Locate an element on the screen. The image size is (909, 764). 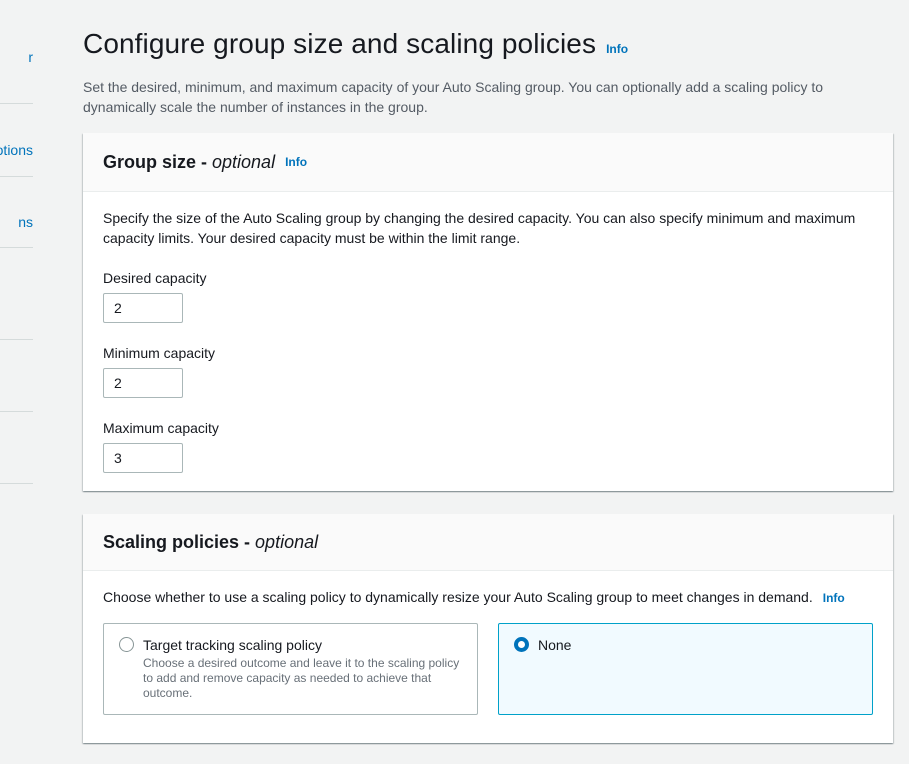
nav-item-1: r is located at coordinates (30, 57).